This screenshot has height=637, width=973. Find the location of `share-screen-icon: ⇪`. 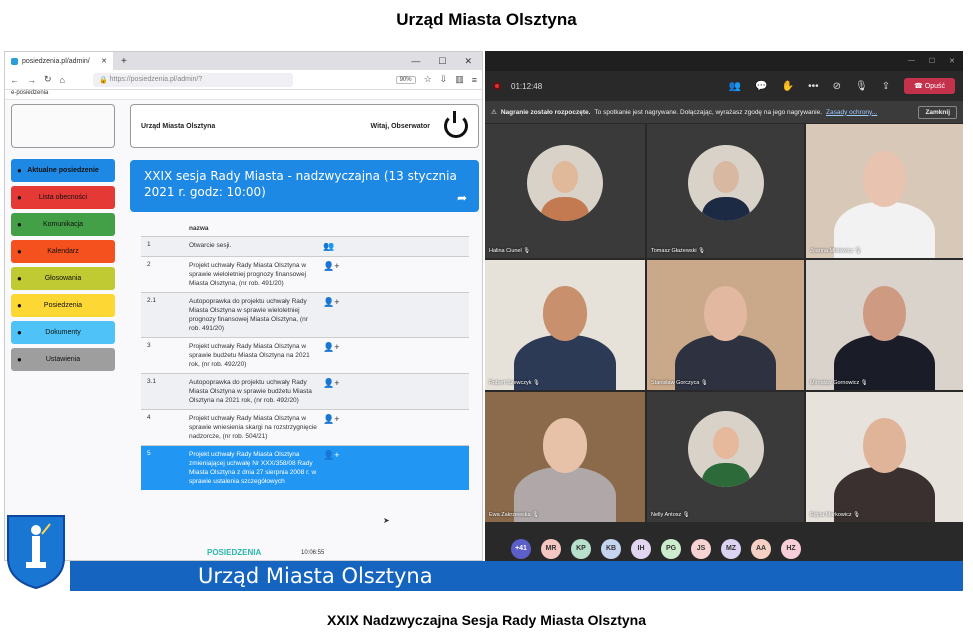

share-screen-icon: ⇪ is located at coordinates (886, 86).